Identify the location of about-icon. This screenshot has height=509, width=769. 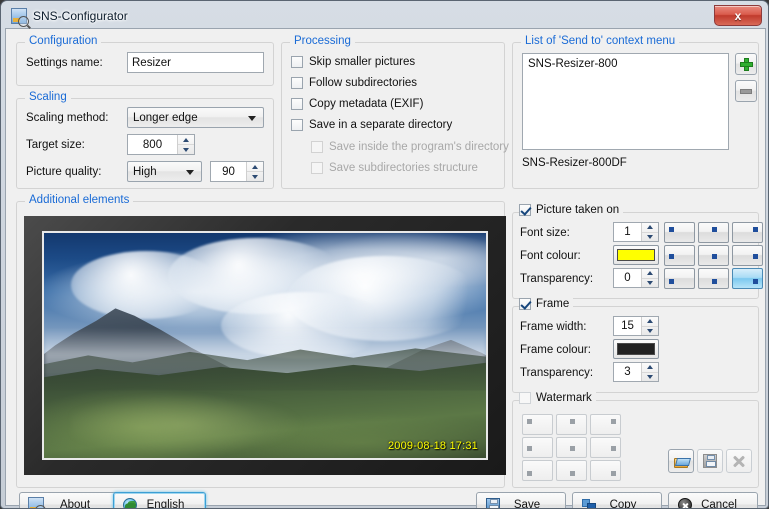
(37, 502).